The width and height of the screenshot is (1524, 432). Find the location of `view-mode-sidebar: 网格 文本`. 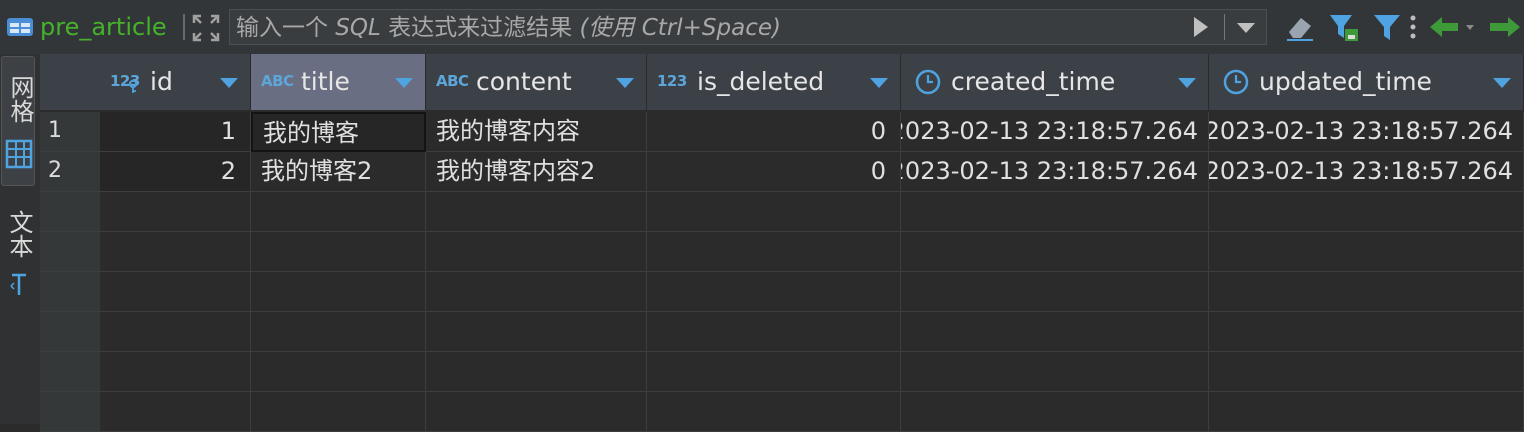

view-mode-sidebar: 网格 文本 is located at coordinates (20, 239).